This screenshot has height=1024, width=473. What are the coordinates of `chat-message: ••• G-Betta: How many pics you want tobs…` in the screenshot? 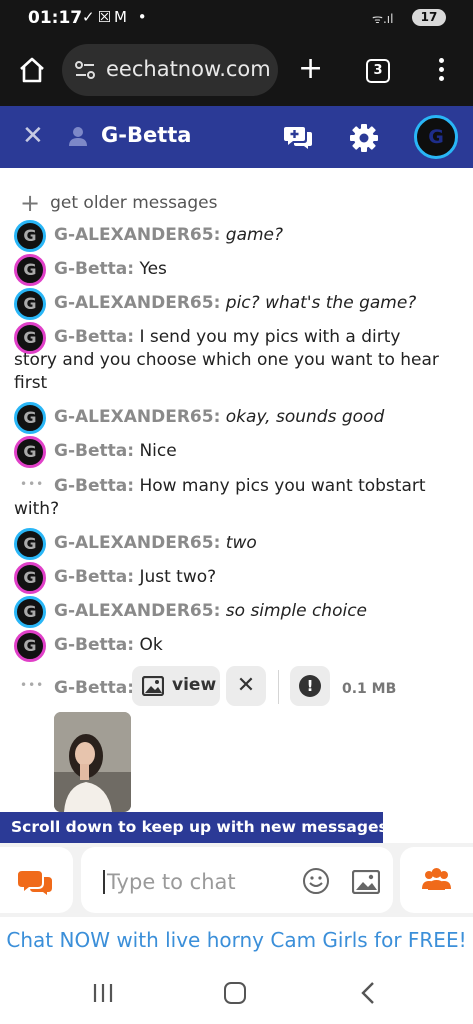 It's located at (239, 497).